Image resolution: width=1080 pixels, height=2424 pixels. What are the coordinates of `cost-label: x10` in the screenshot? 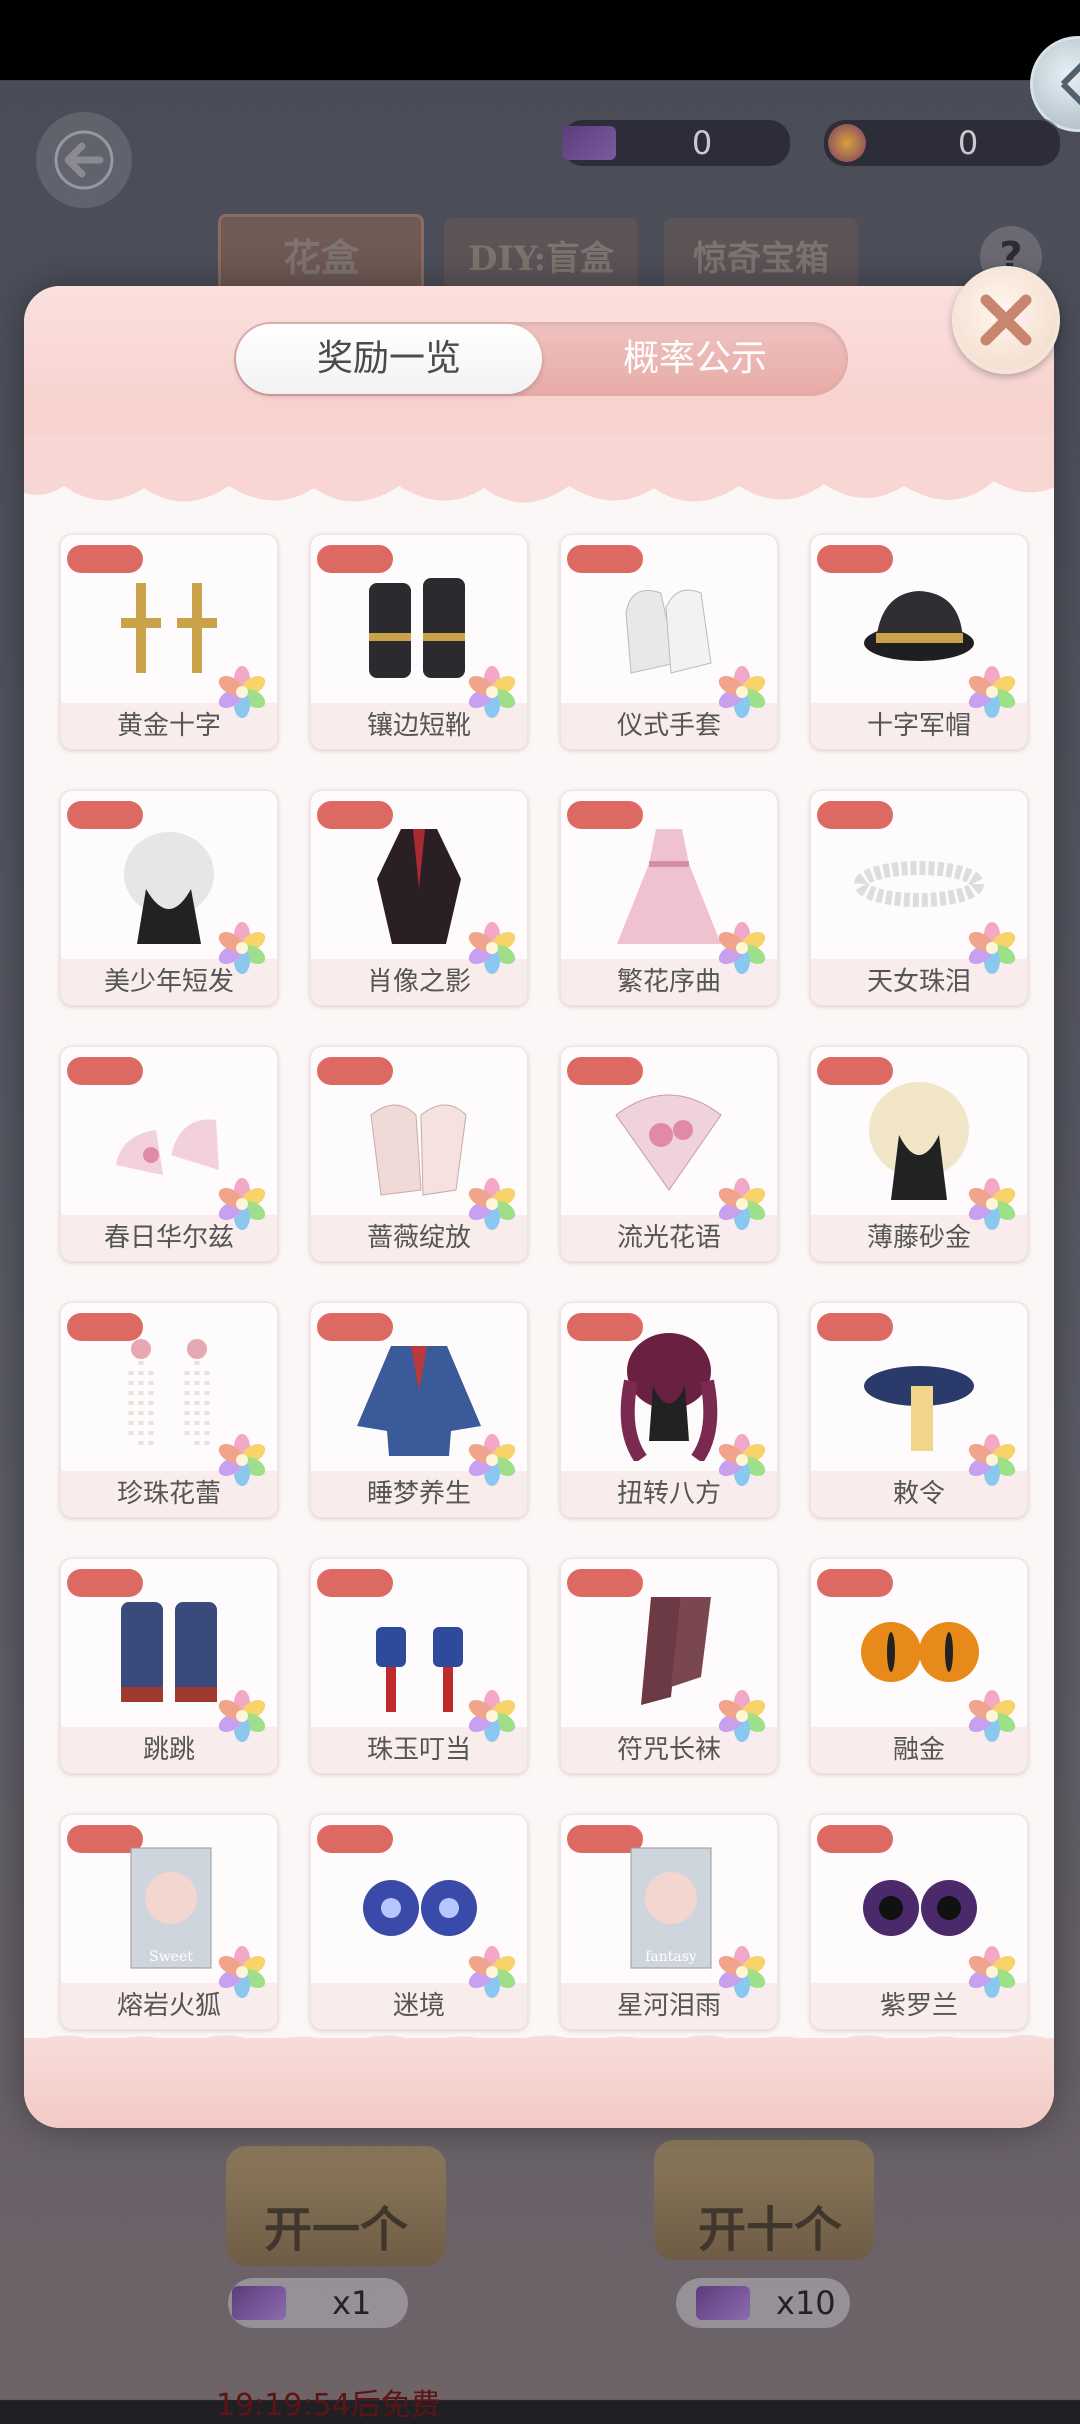 It's located at (806, 2303).